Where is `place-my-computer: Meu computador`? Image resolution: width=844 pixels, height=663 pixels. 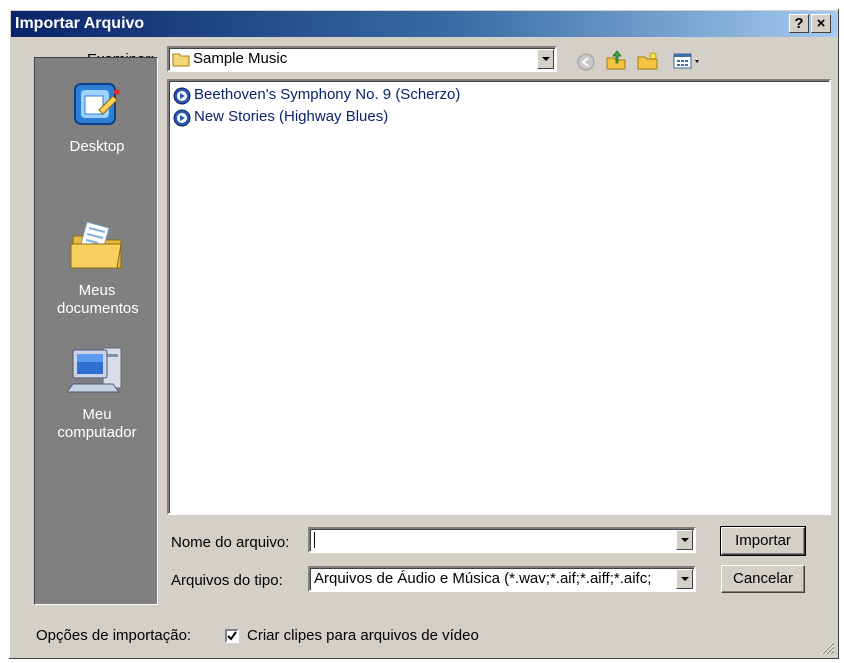 place-my-computer: Meu computador is located at coordinates (97, 391).